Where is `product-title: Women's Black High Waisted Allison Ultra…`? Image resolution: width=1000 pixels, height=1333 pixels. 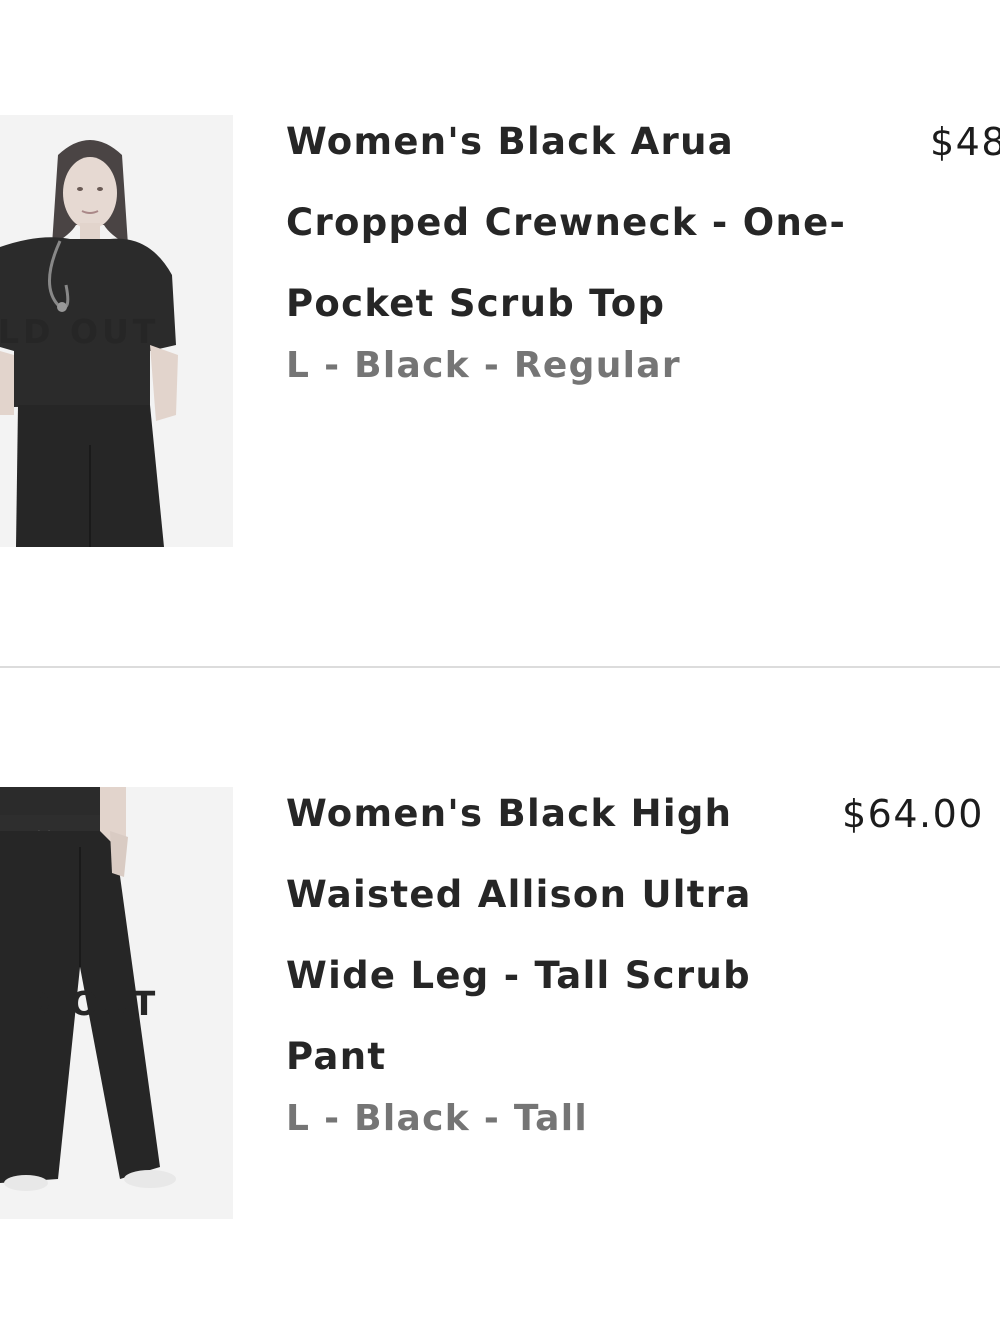
product-title: Women's Black High Waisted Allison Ultra… is located at coordinates (536, 935).